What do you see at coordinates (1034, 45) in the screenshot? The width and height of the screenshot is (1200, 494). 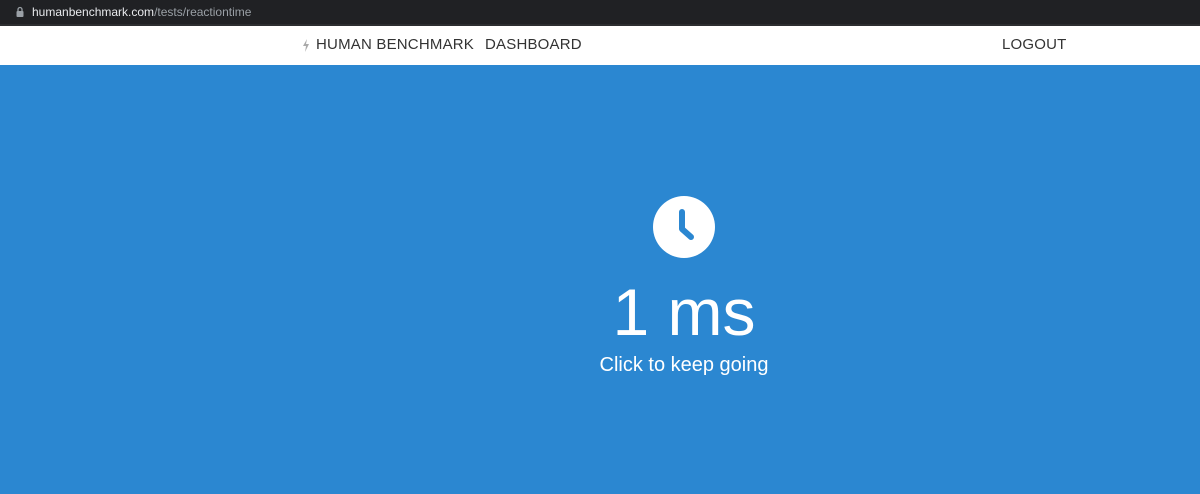 I see `logout-link: LOGOUT` at bounding box center [1034, 45].